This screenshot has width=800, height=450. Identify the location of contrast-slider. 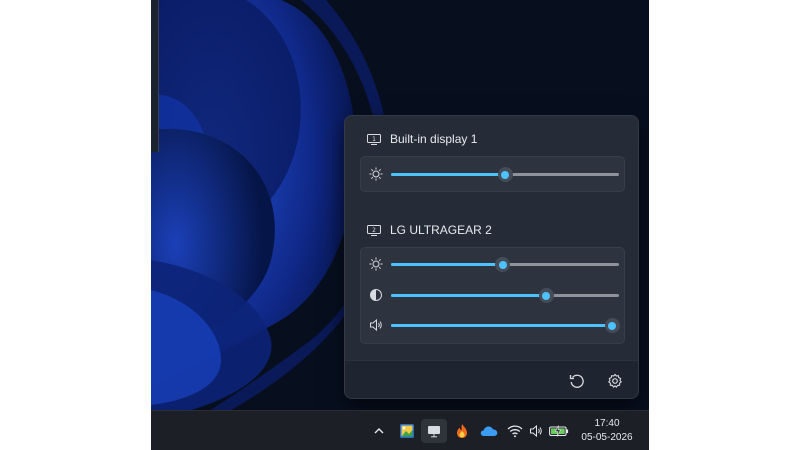
(505, 295).